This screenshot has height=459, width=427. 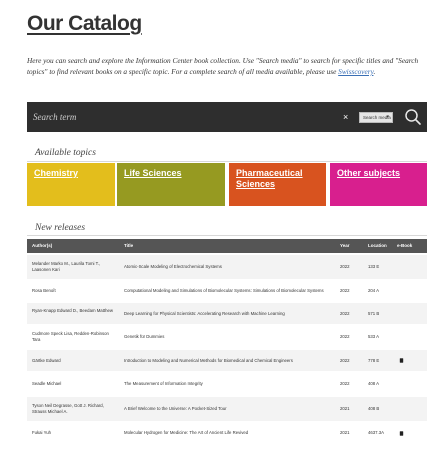 I want to click on cell-location: 571 B, so click(x=374, y=313).